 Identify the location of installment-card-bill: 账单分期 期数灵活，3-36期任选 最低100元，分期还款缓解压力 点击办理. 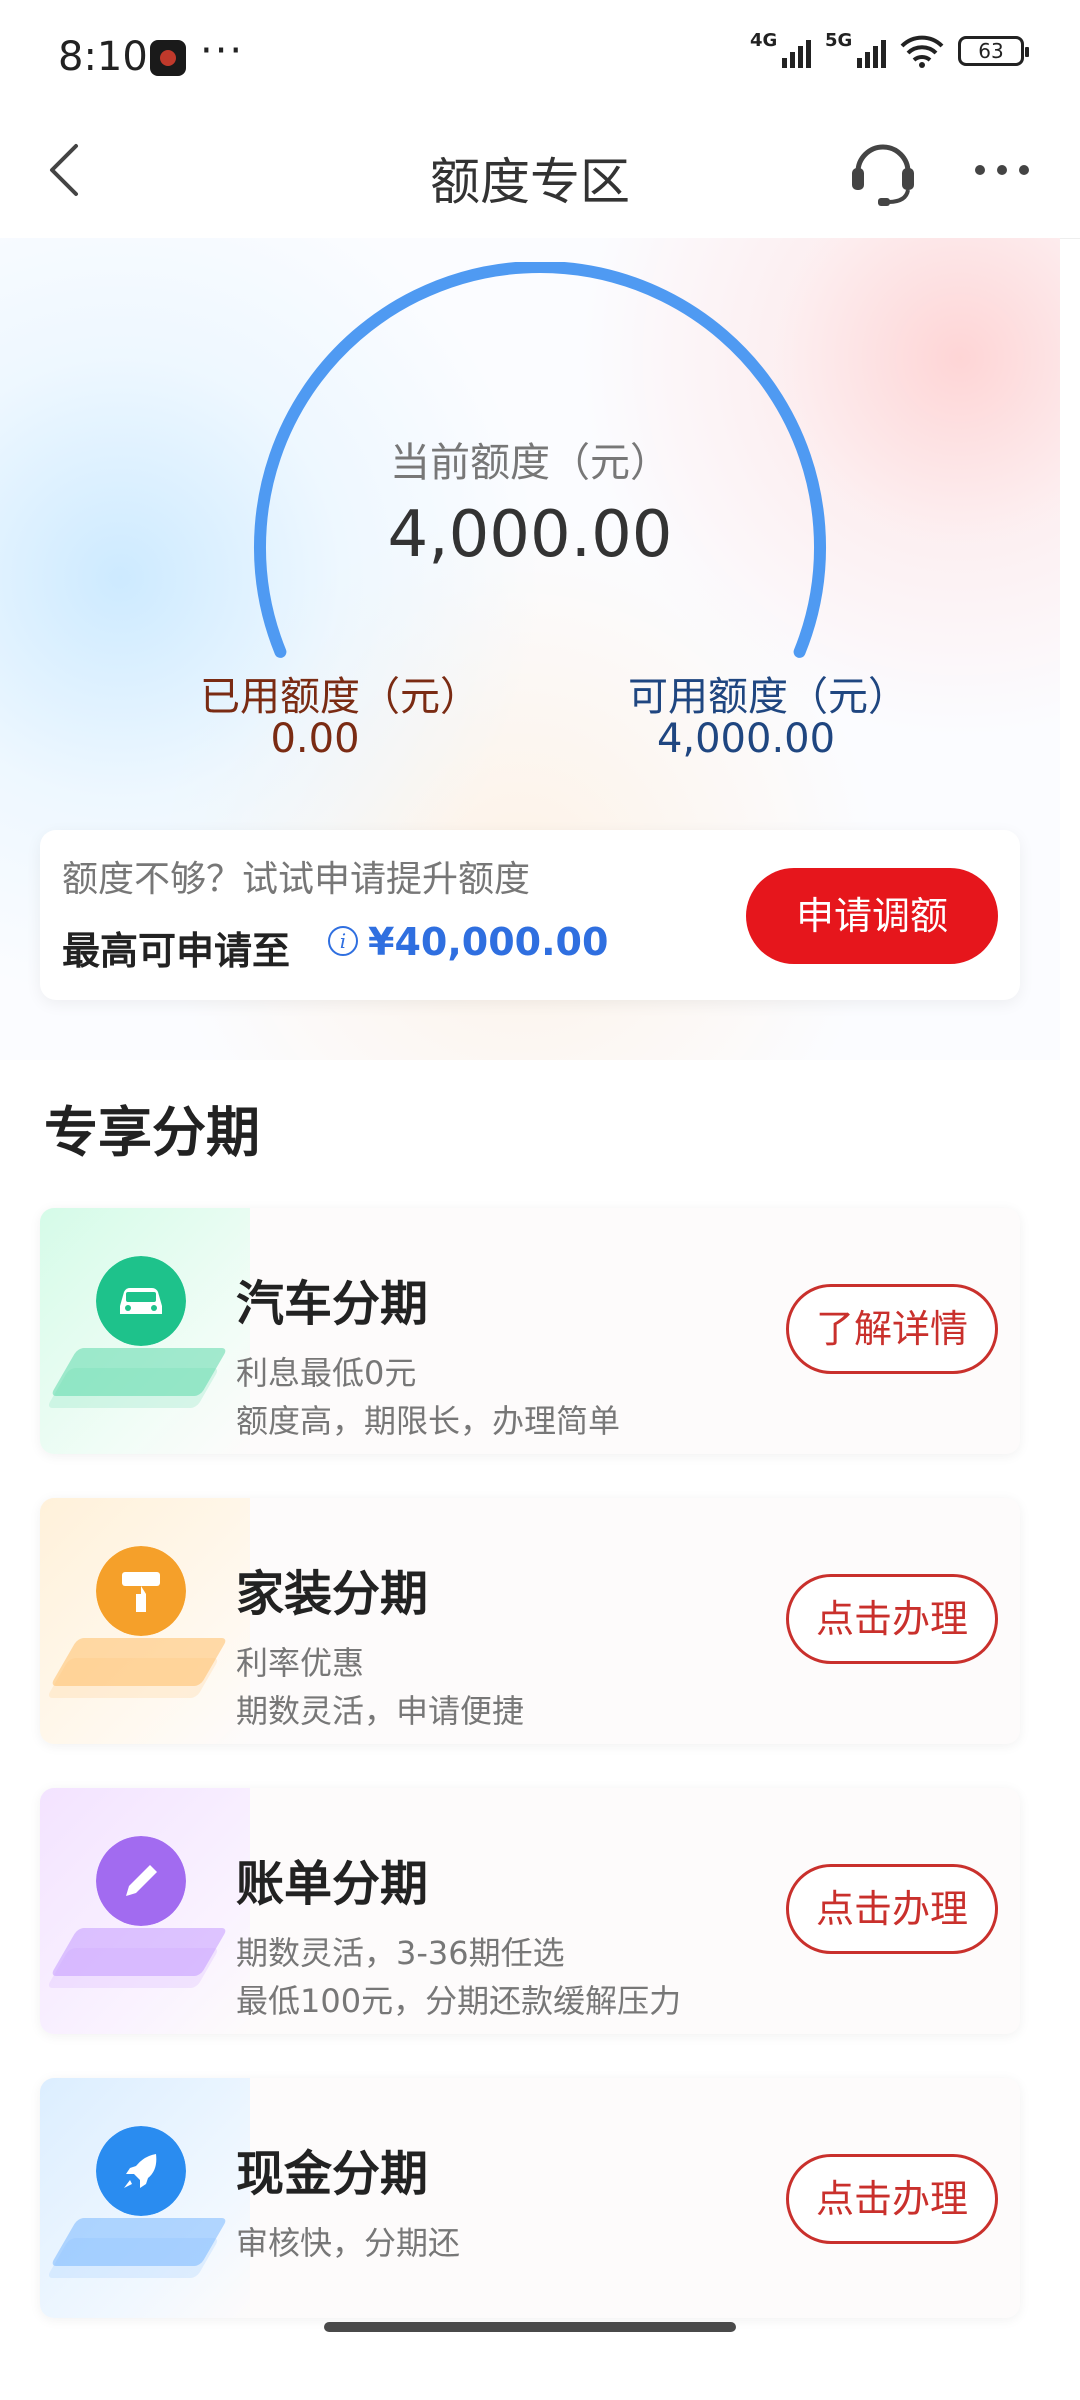
(530, 1911).